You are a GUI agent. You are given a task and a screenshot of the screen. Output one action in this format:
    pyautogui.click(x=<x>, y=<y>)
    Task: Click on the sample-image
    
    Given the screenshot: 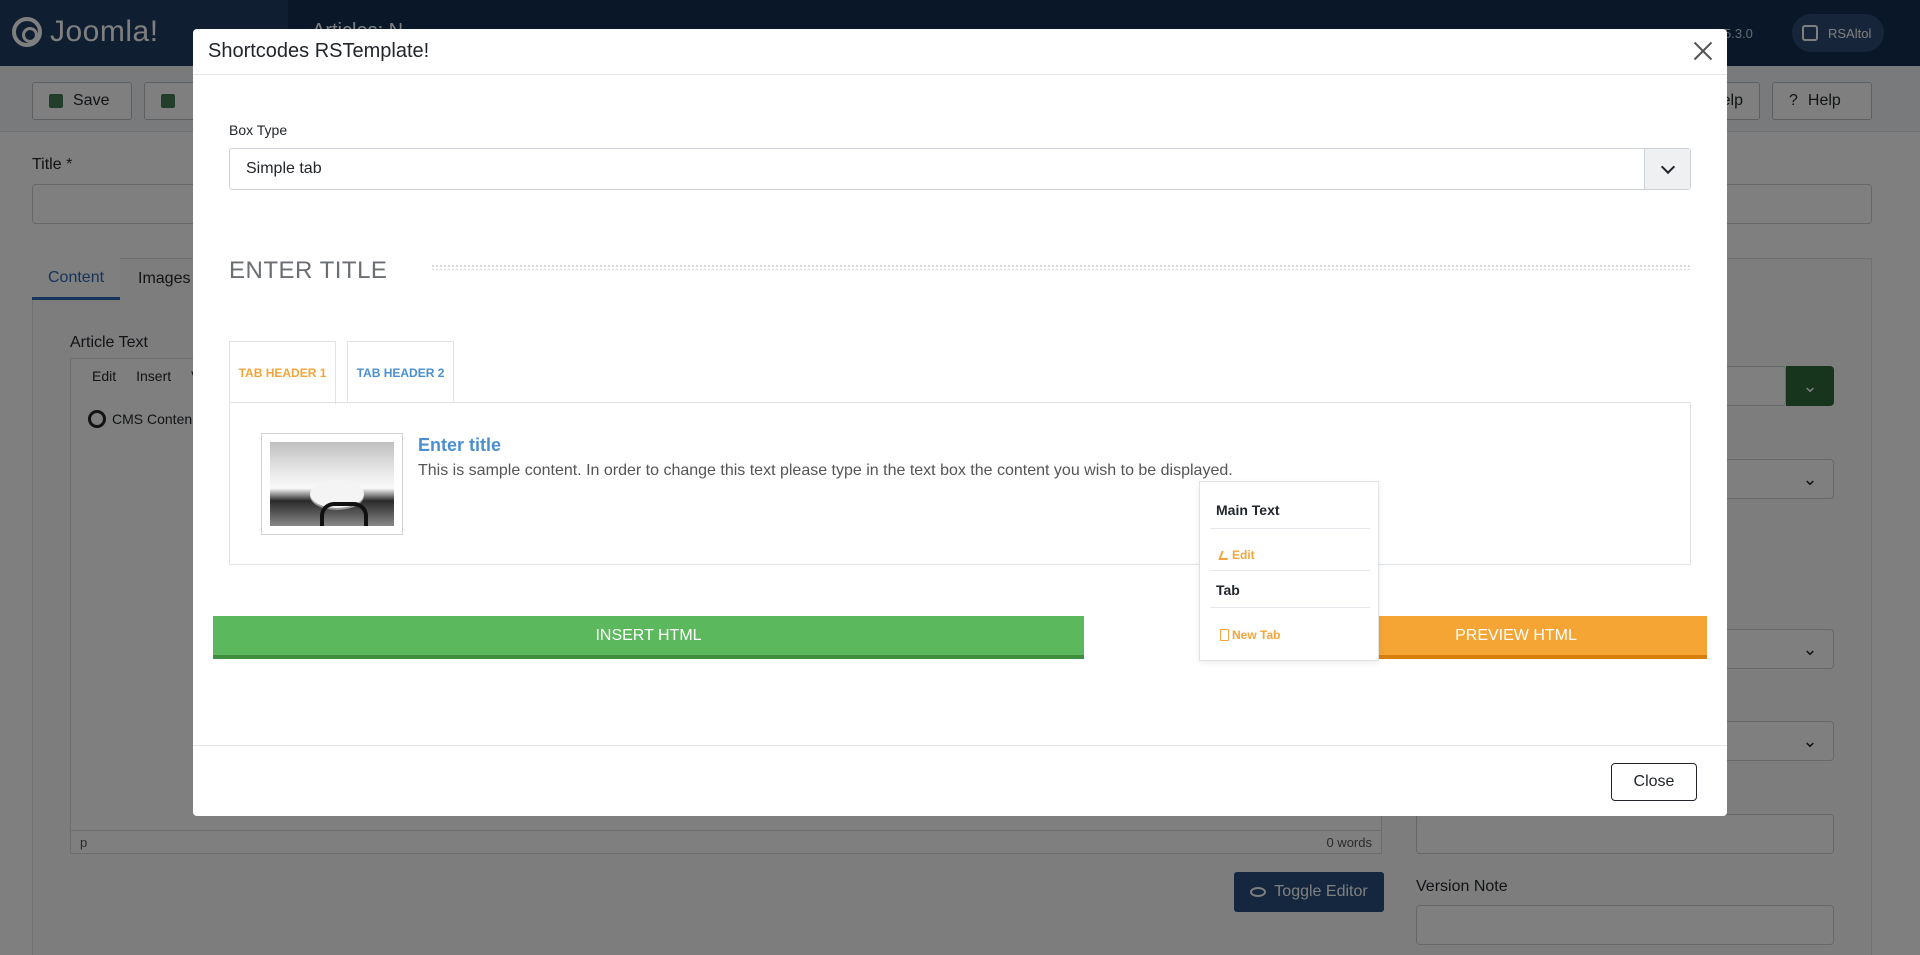 What is the action you would take?
    pyautogui.click(x=332, y=484)
    